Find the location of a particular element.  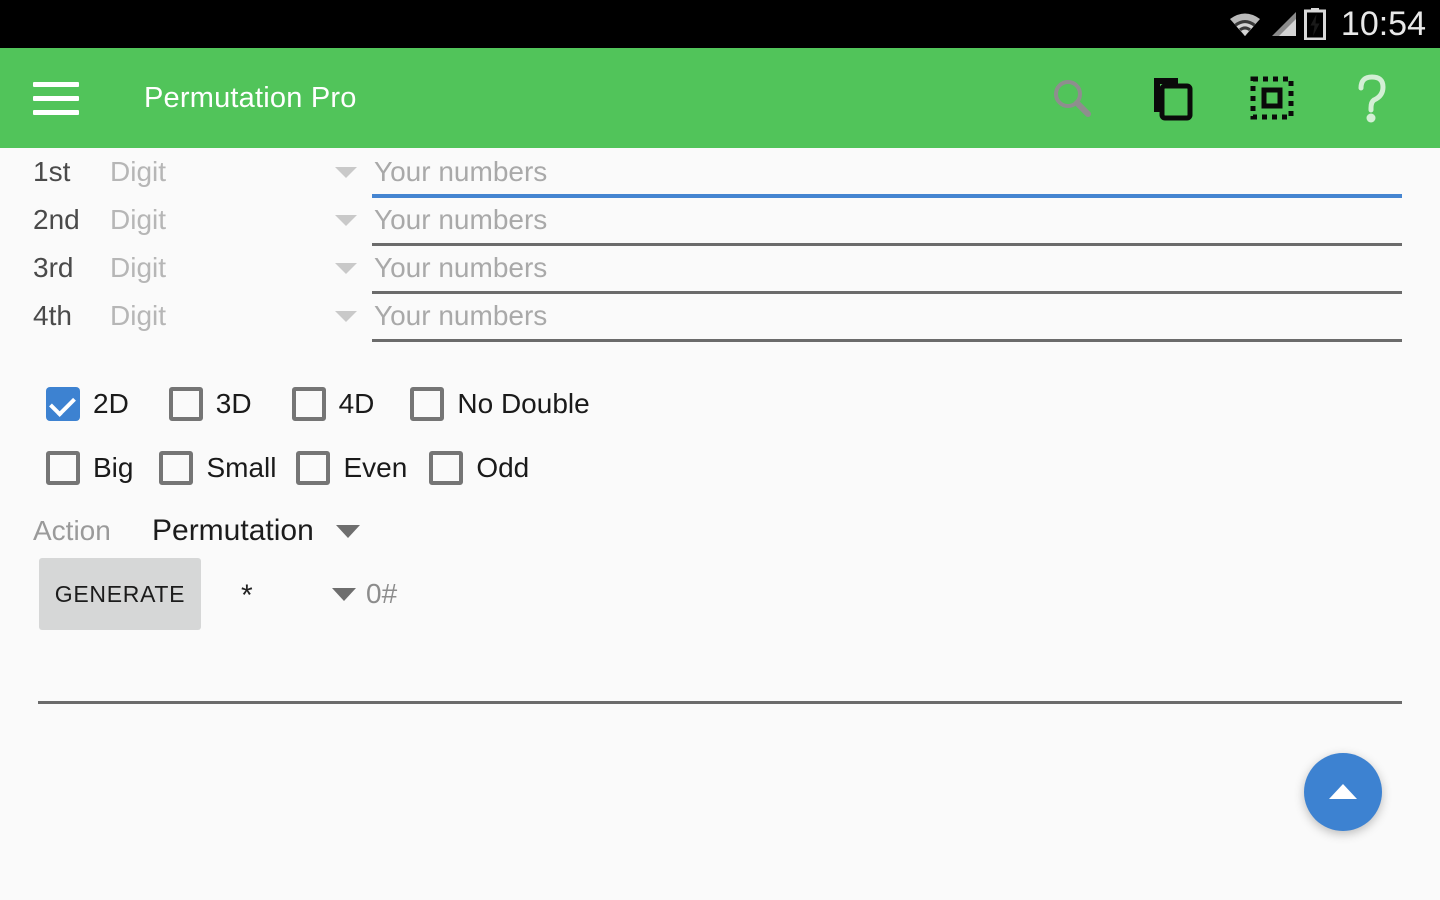

chevron-up-icon is located at coordinates (1343, 791).